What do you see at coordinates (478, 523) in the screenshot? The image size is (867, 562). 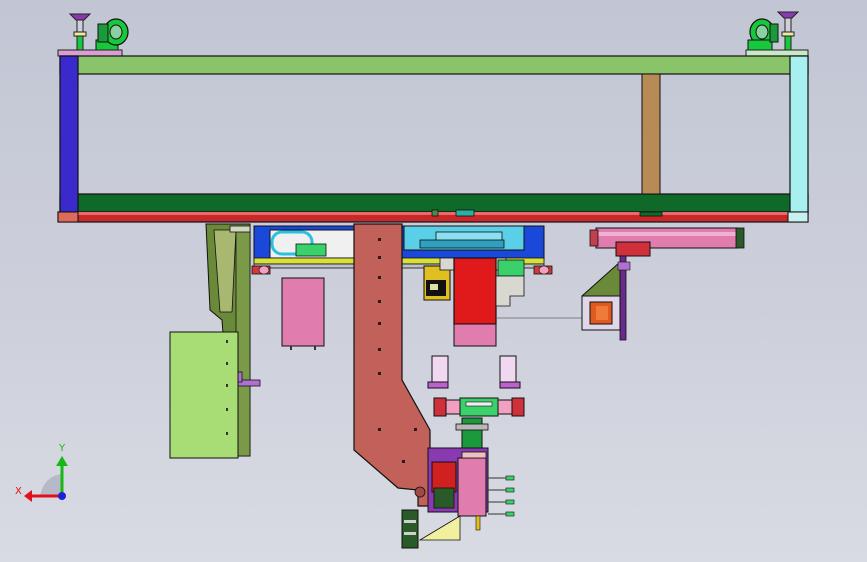 I see `tool-bottom-tip` at bounding box center [478, 523].